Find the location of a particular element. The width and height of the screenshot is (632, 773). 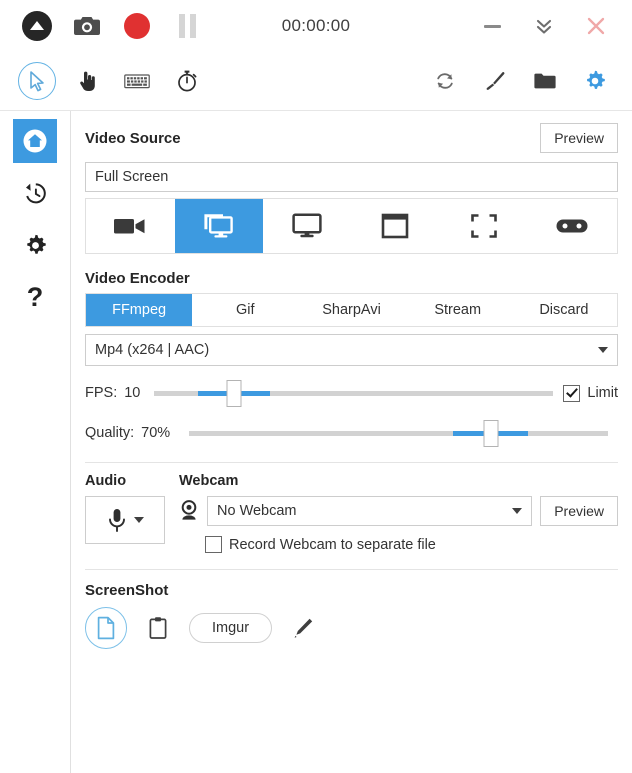

region-brackets-icon is located at coordinates (483, 226).